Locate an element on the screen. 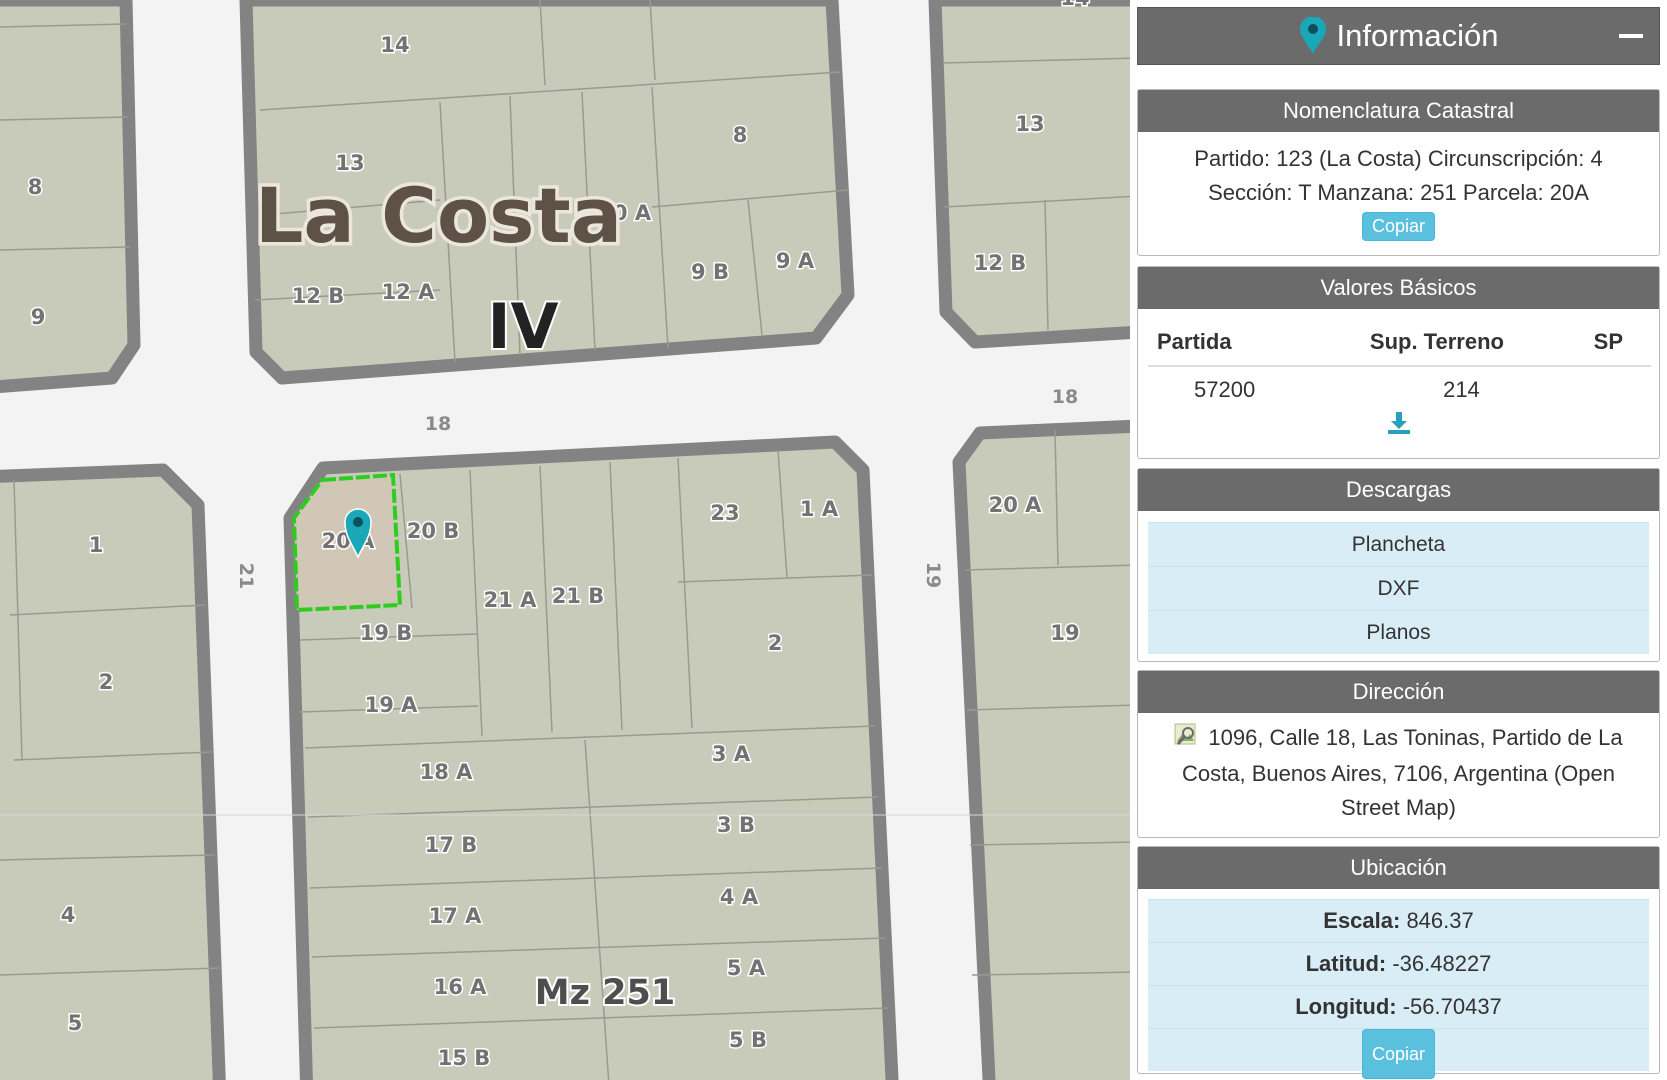 Image resolution: width=1667 pixels, height=1080 pixels. escala-row: Escala: 846.37 is located at coordinates (1398, 920).